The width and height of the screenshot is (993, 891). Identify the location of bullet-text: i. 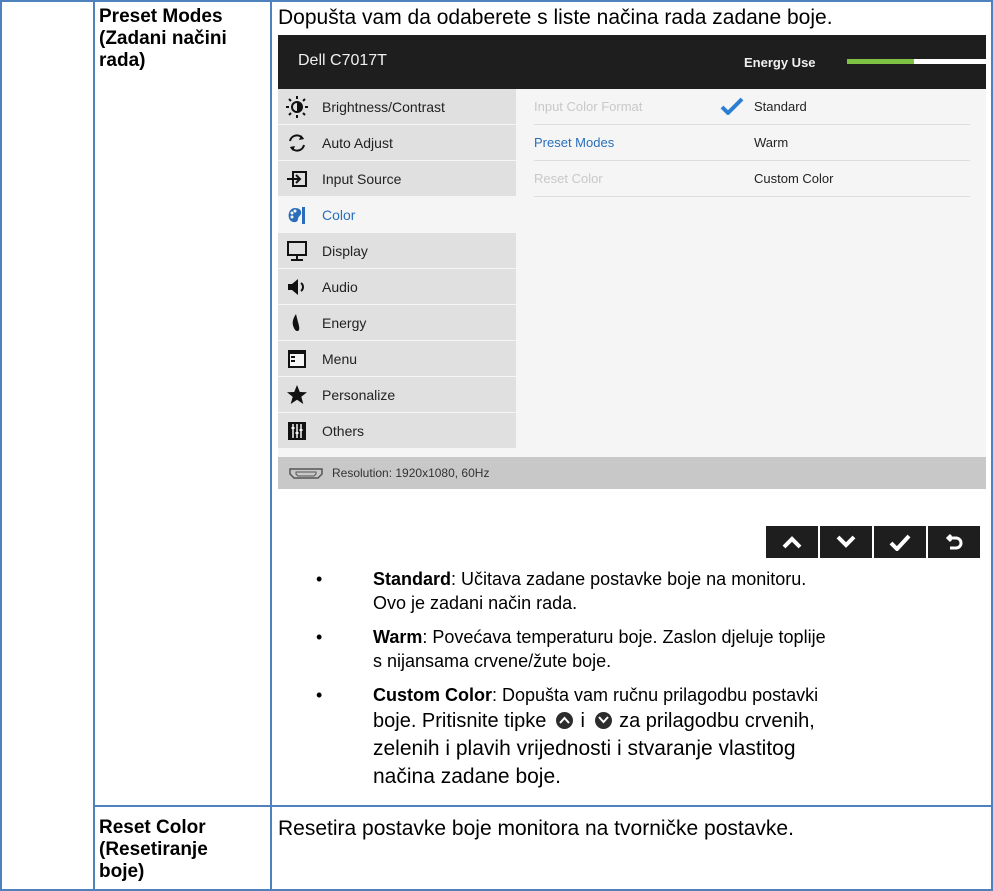
(582, 721).